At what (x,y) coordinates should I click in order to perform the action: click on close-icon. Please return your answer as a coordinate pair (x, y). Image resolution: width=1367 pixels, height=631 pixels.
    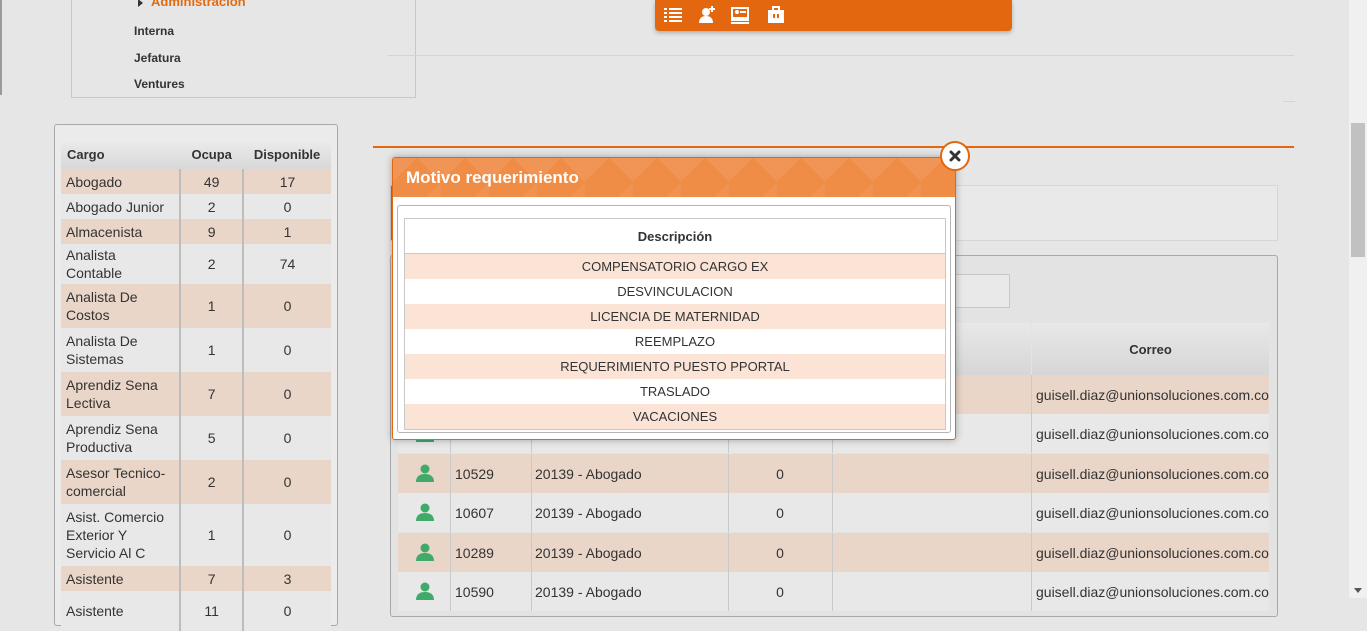
    Looking at the image, I should click on (955, 156).